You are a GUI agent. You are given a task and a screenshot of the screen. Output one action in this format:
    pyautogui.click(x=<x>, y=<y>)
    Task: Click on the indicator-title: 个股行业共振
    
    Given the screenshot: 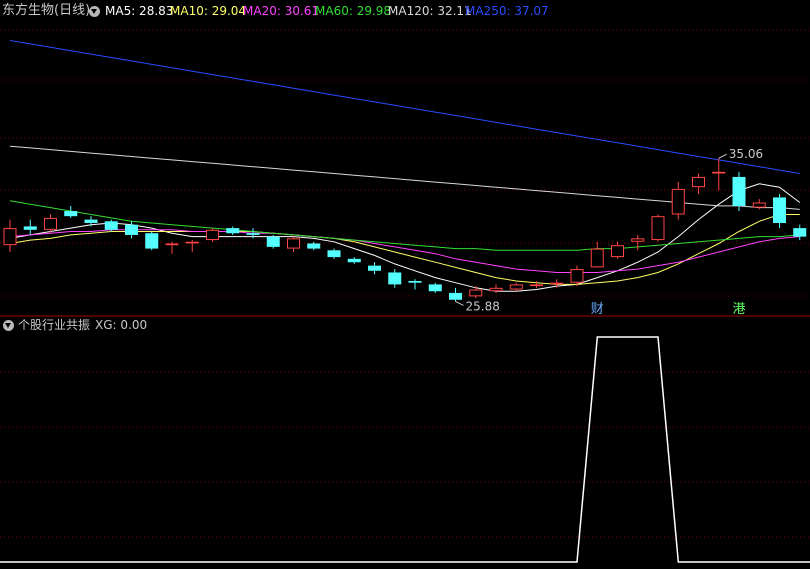 What is the action you would take?
    pyautogui.click(x=54, y=325)
    